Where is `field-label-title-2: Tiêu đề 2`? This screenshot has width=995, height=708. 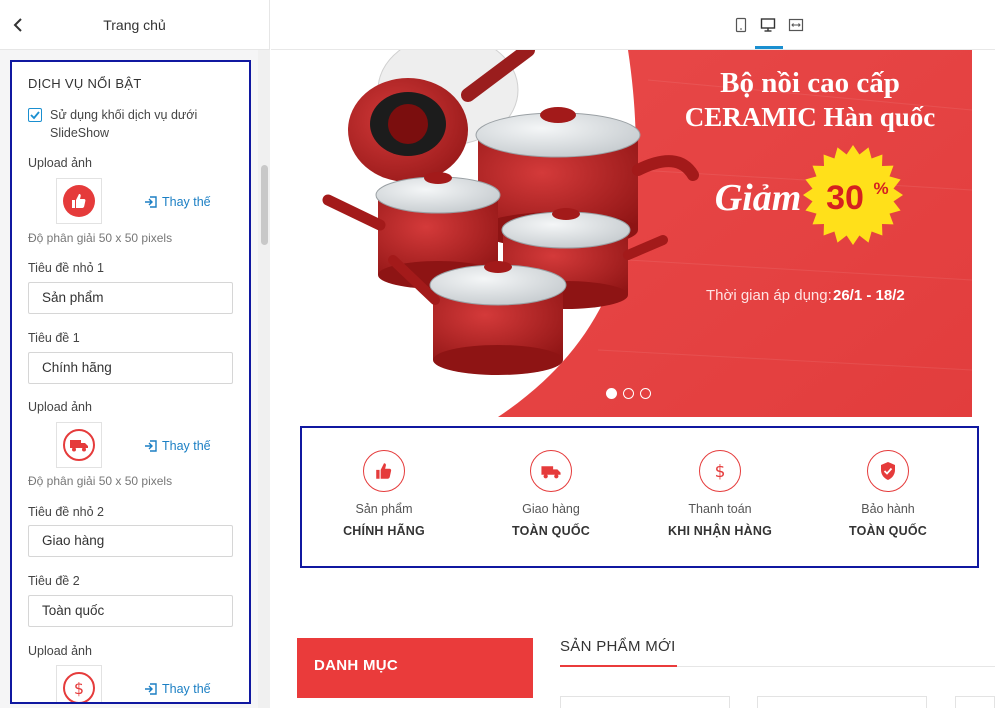
field-label-title-2: Tiêu đề 2 is located at coordinates (54, 581).